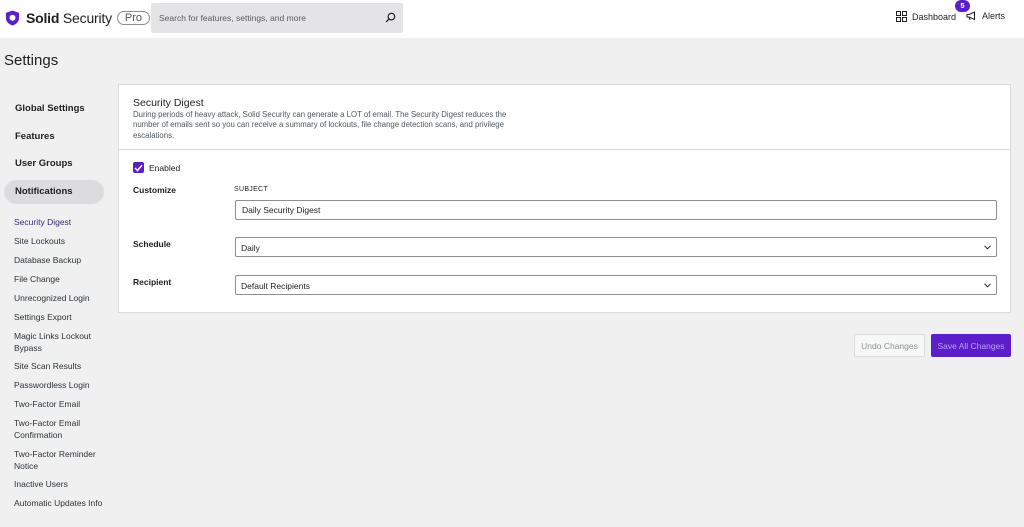 The height and width of the screenshot is (527, 1024). I want to click on sidebar-item-user-groups: User Groups, so click(54, 164).